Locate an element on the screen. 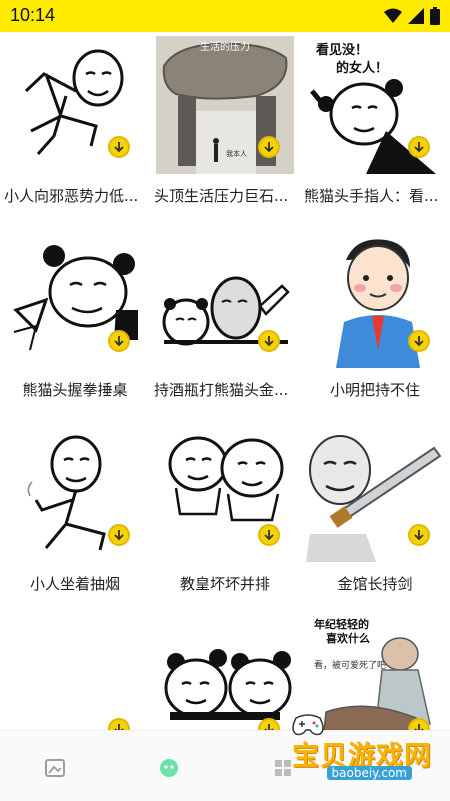 This screenshot has height=801, width=450. signal-icon is located at coordinates (416, 16).